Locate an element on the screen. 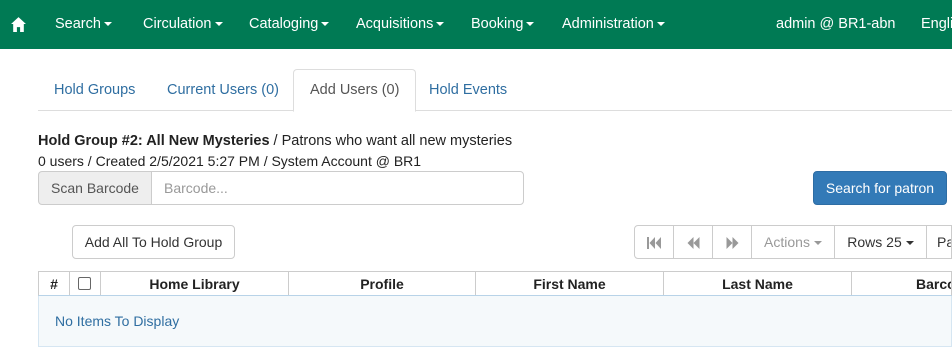 This screenshot has width=952, height=360. grid-actions-label: Actions is located at coordinates (787, 242).